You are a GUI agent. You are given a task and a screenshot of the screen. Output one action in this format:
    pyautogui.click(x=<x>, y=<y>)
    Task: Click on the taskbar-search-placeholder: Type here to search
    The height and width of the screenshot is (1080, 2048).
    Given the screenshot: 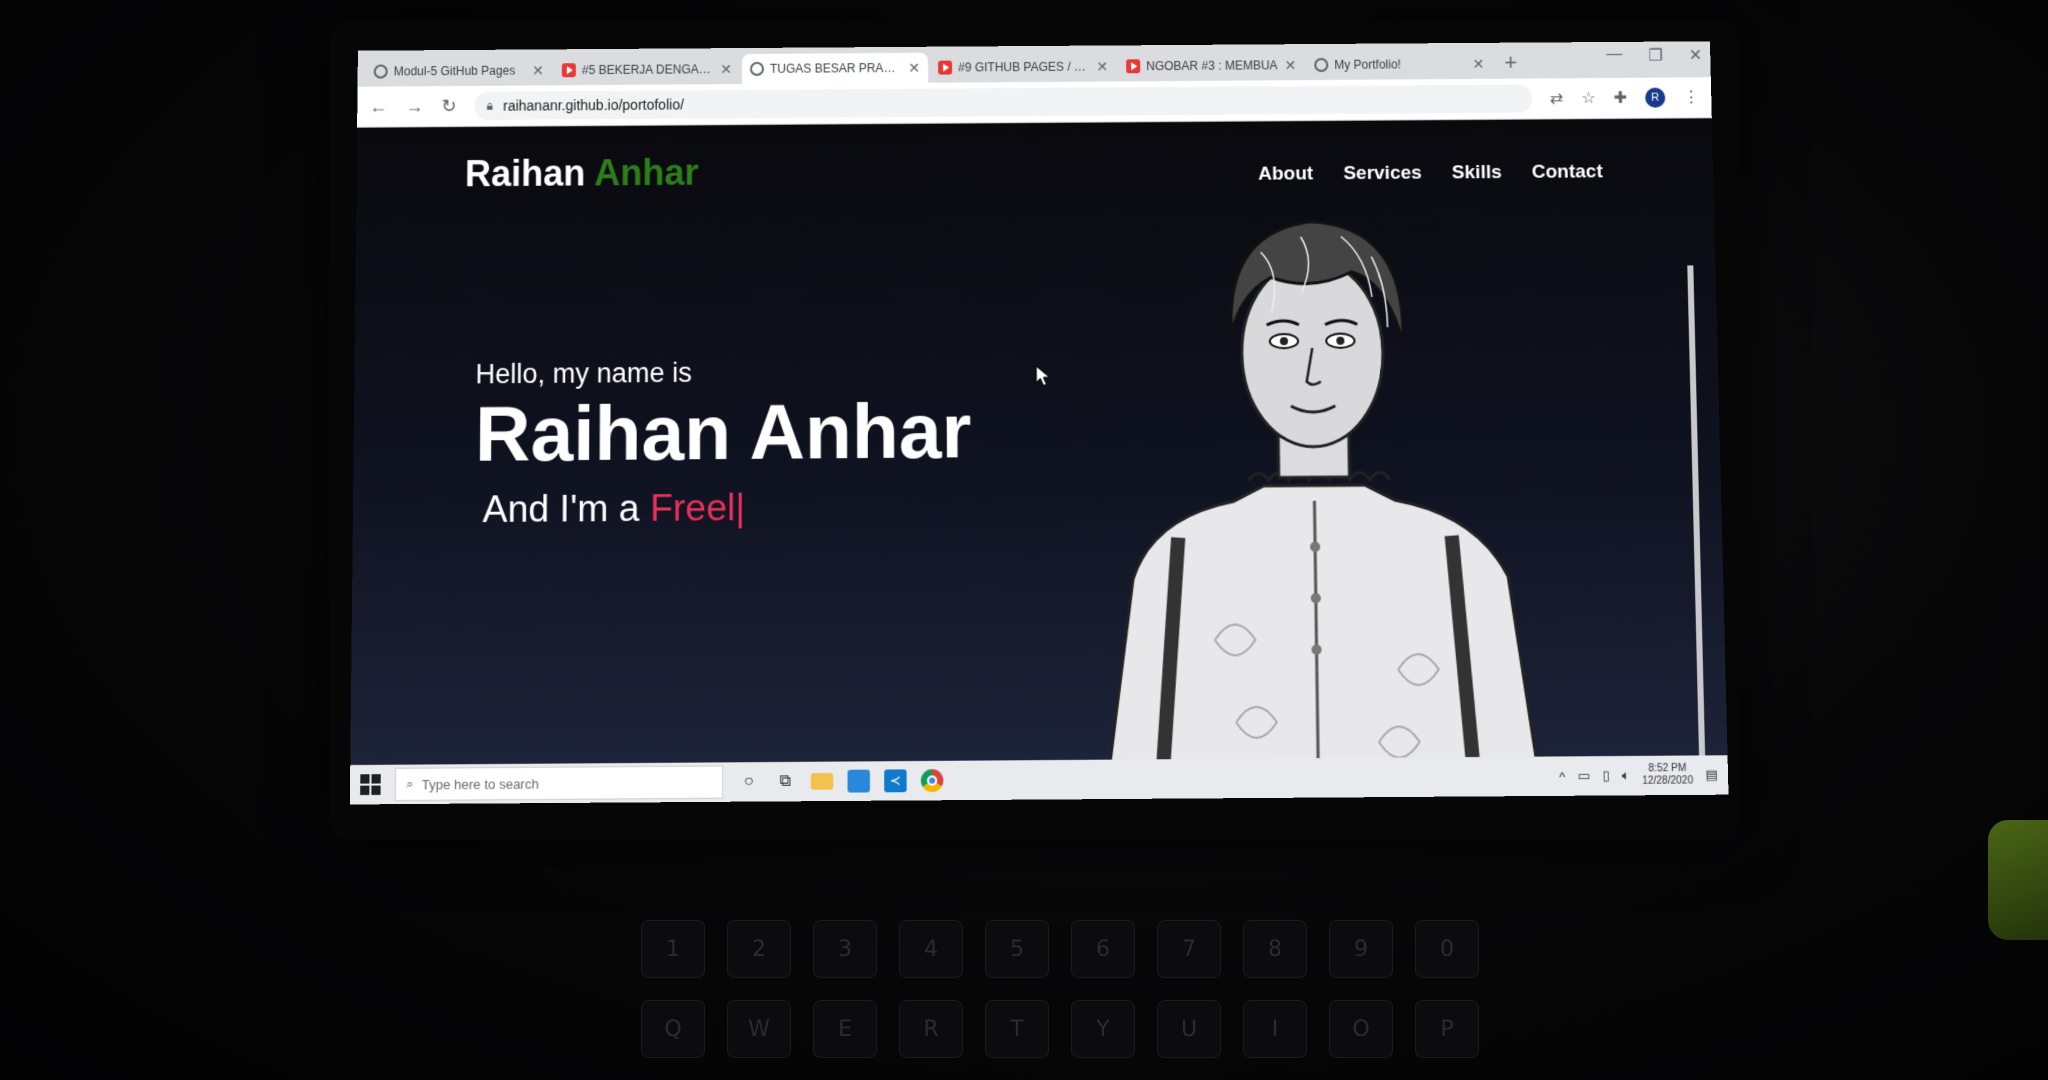 What is the action you would take?
    pyautogui.click(x=480, y=784)
    